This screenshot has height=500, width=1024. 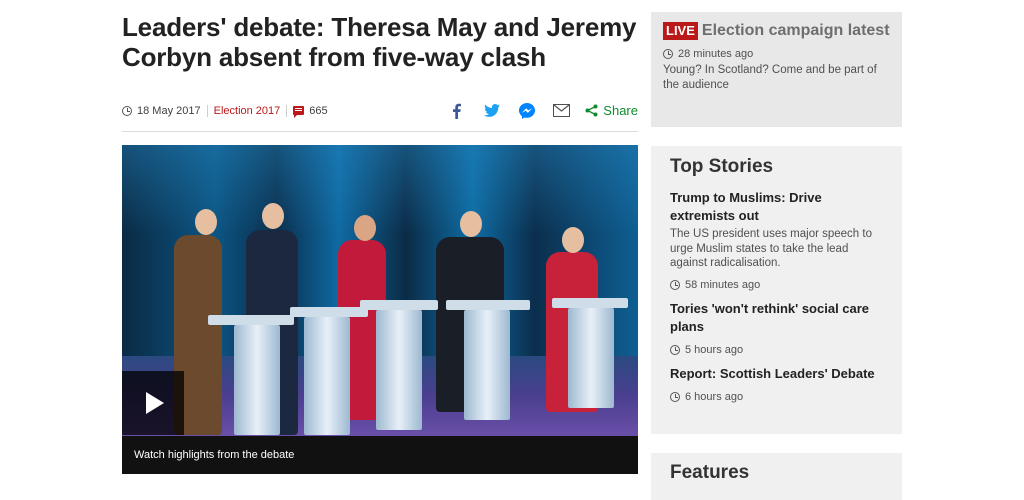 I want to click on comments-link: 665, so click(x=310, y=111).